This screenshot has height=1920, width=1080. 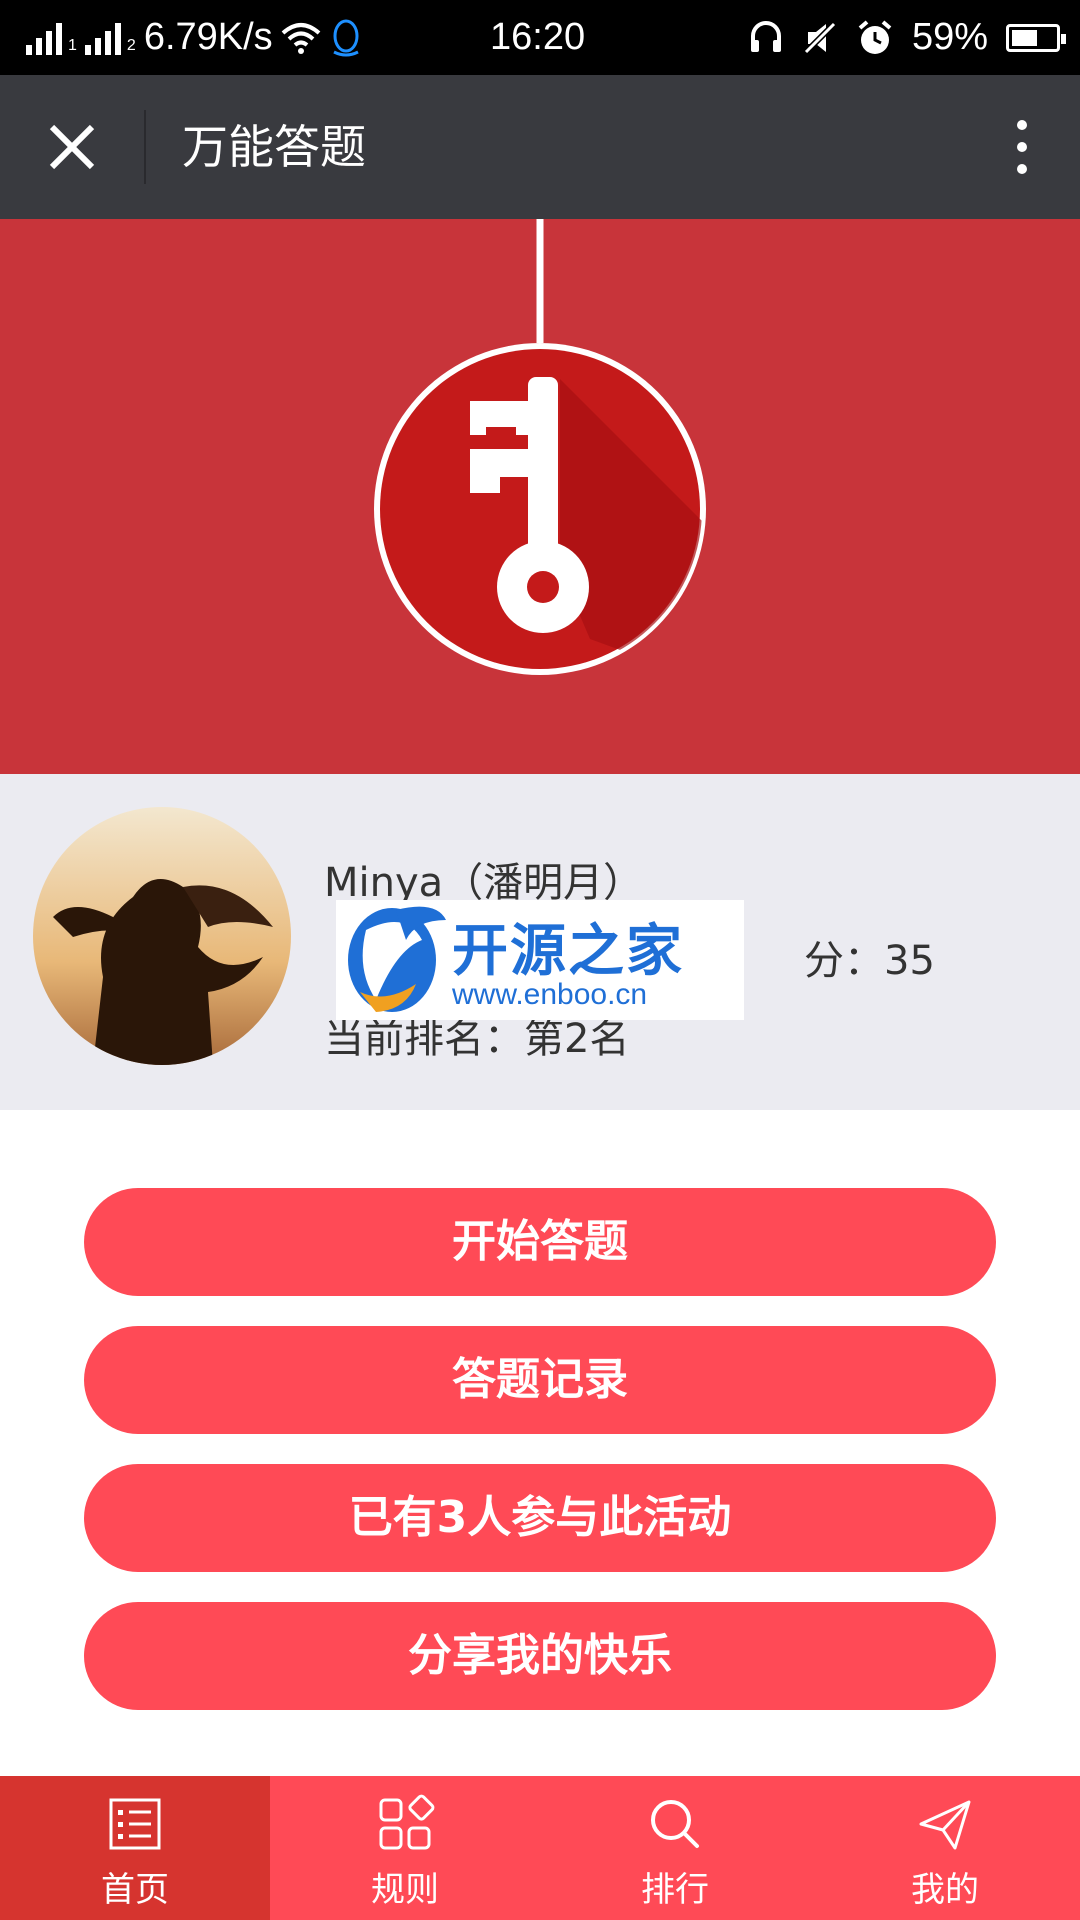 What do you see at coordinates (135, 1824) in the screenshot?
I see `list-icon` at bounding box center [135, 1824].